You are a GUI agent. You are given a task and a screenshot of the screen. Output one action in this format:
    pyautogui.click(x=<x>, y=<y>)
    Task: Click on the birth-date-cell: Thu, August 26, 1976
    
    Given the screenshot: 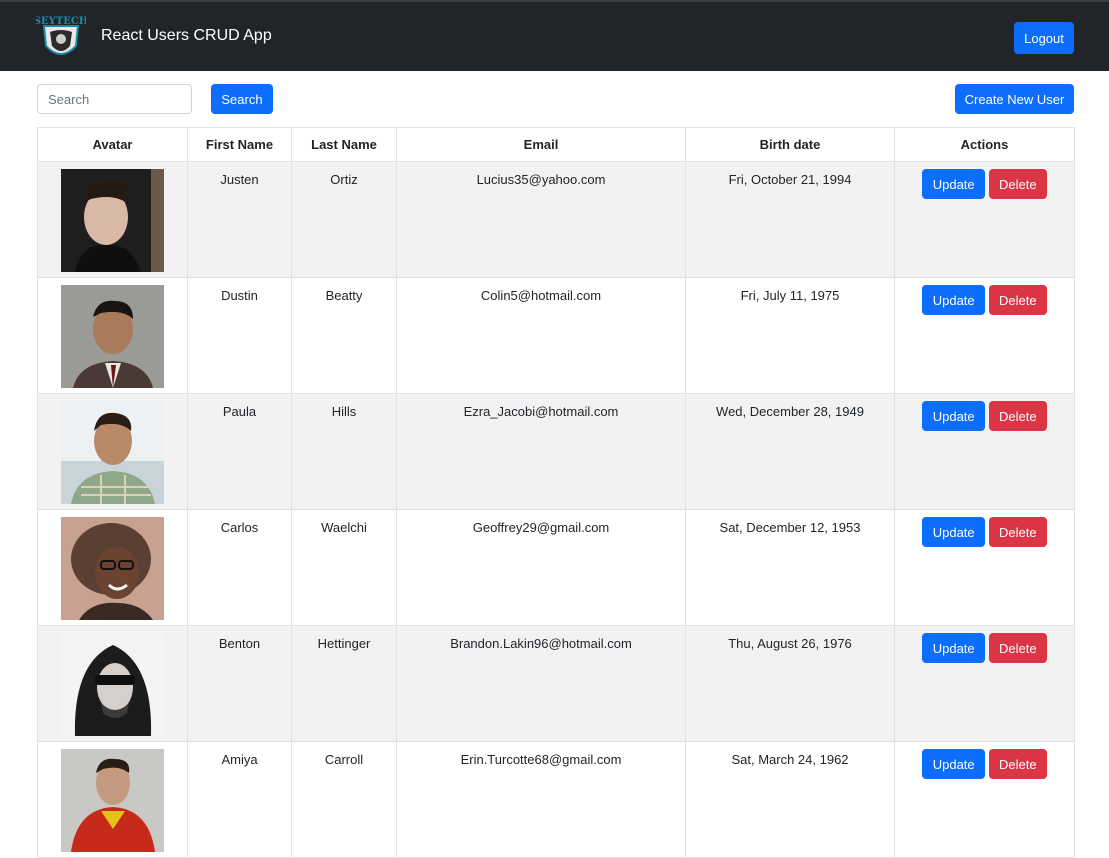 What is the action you would take?
    pyautogui.click(x=790, y=683)
    